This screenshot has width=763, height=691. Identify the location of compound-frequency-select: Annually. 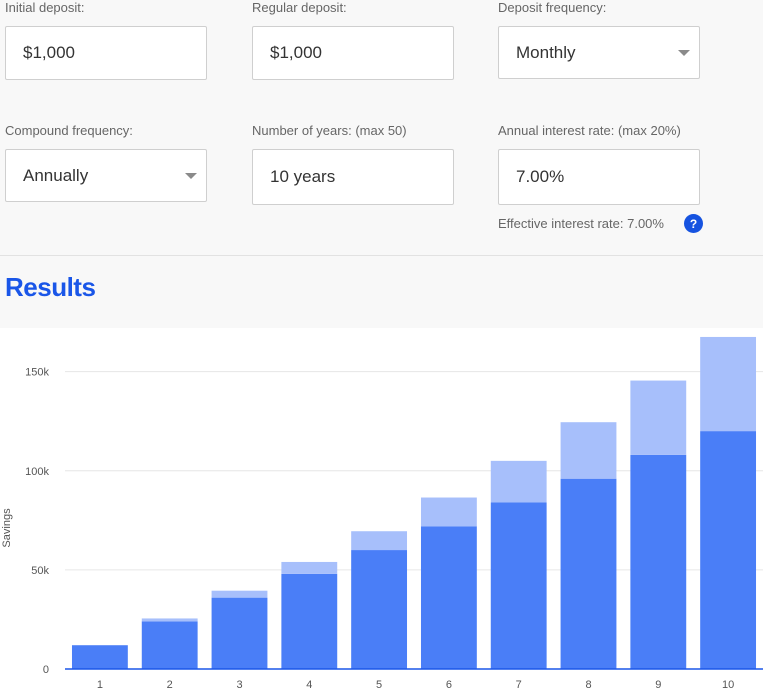
(106, 175).